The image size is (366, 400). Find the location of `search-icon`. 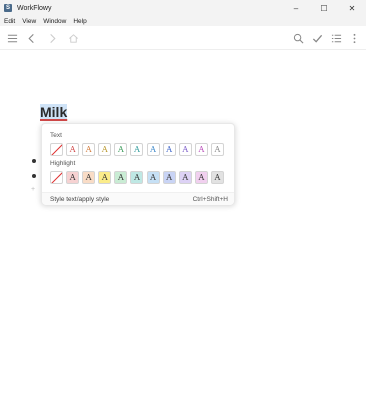

search-icon is located at coordinates (298, 38).